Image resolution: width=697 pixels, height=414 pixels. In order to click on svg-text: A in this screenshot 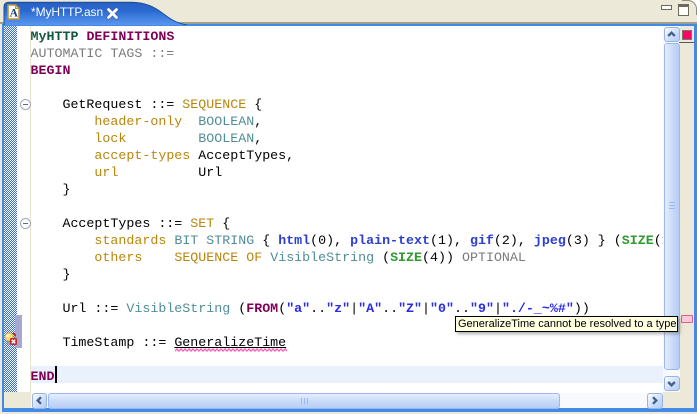, I will do `click(14, 13)`.